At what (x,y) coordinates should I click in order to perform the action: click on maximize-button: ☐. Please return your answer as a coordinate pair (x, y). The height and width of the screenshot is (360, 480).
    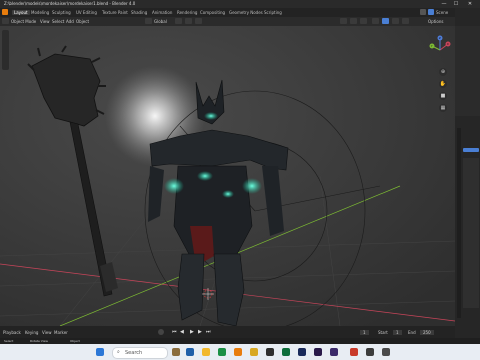
    Looking at the image, I should click on (456, 4).